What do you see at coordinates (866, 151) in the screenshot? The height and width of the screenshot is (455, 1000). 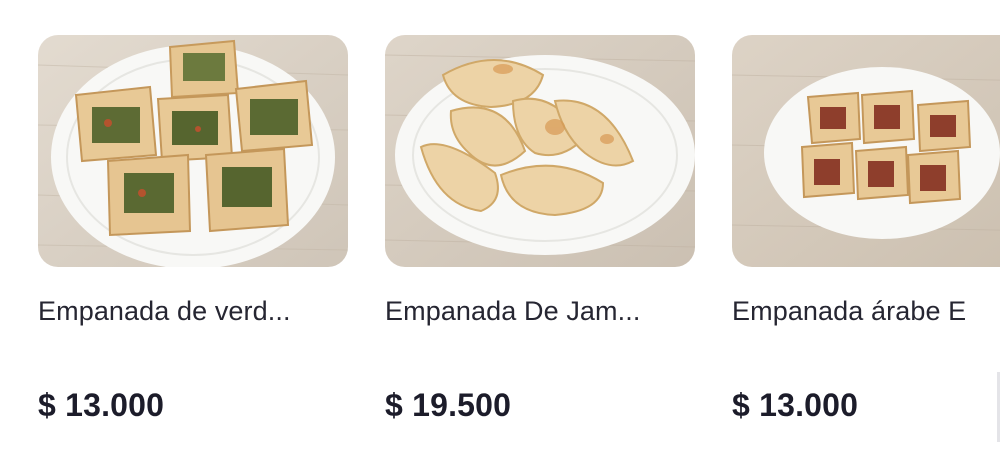 I see `arabic-meat-empanadas-photo` at bounding box center [866, 151].